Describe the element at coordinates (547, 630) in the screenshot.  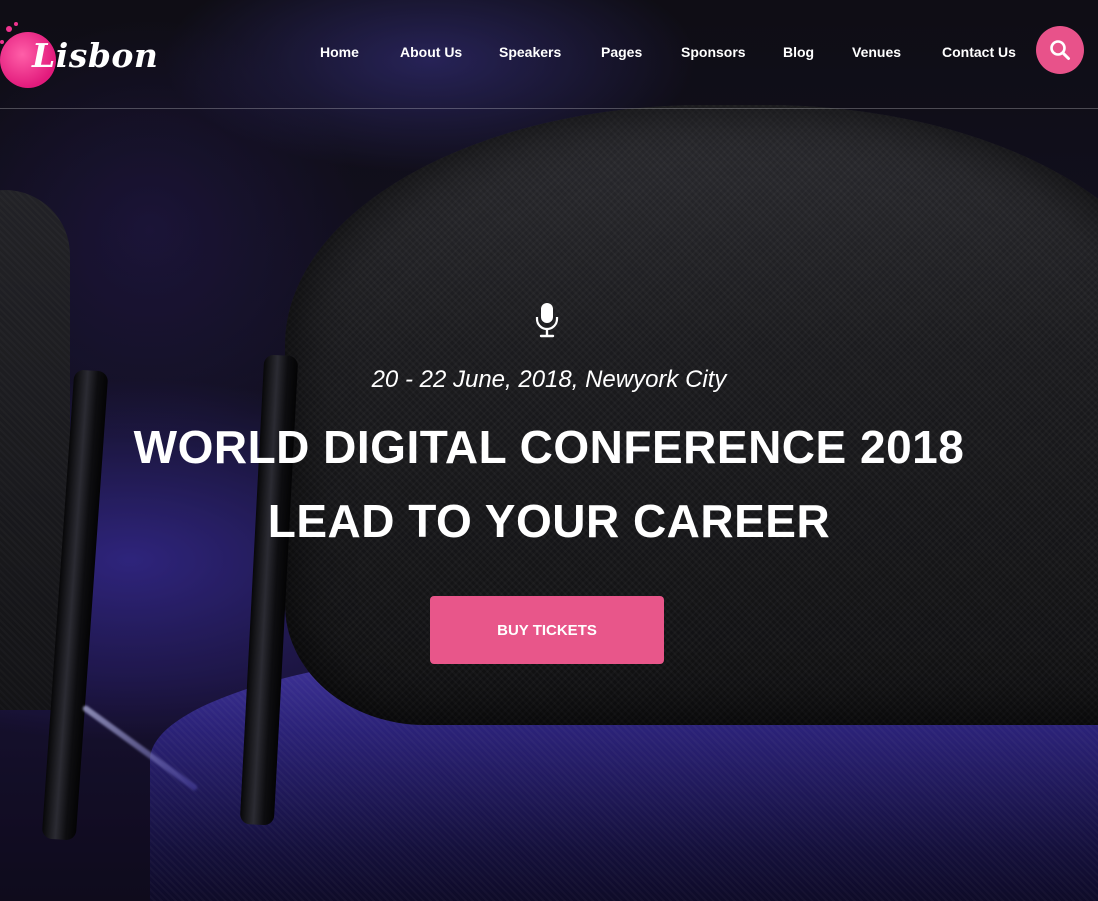
I see `buy-tickets-button: BUY TICKETS` at that location.